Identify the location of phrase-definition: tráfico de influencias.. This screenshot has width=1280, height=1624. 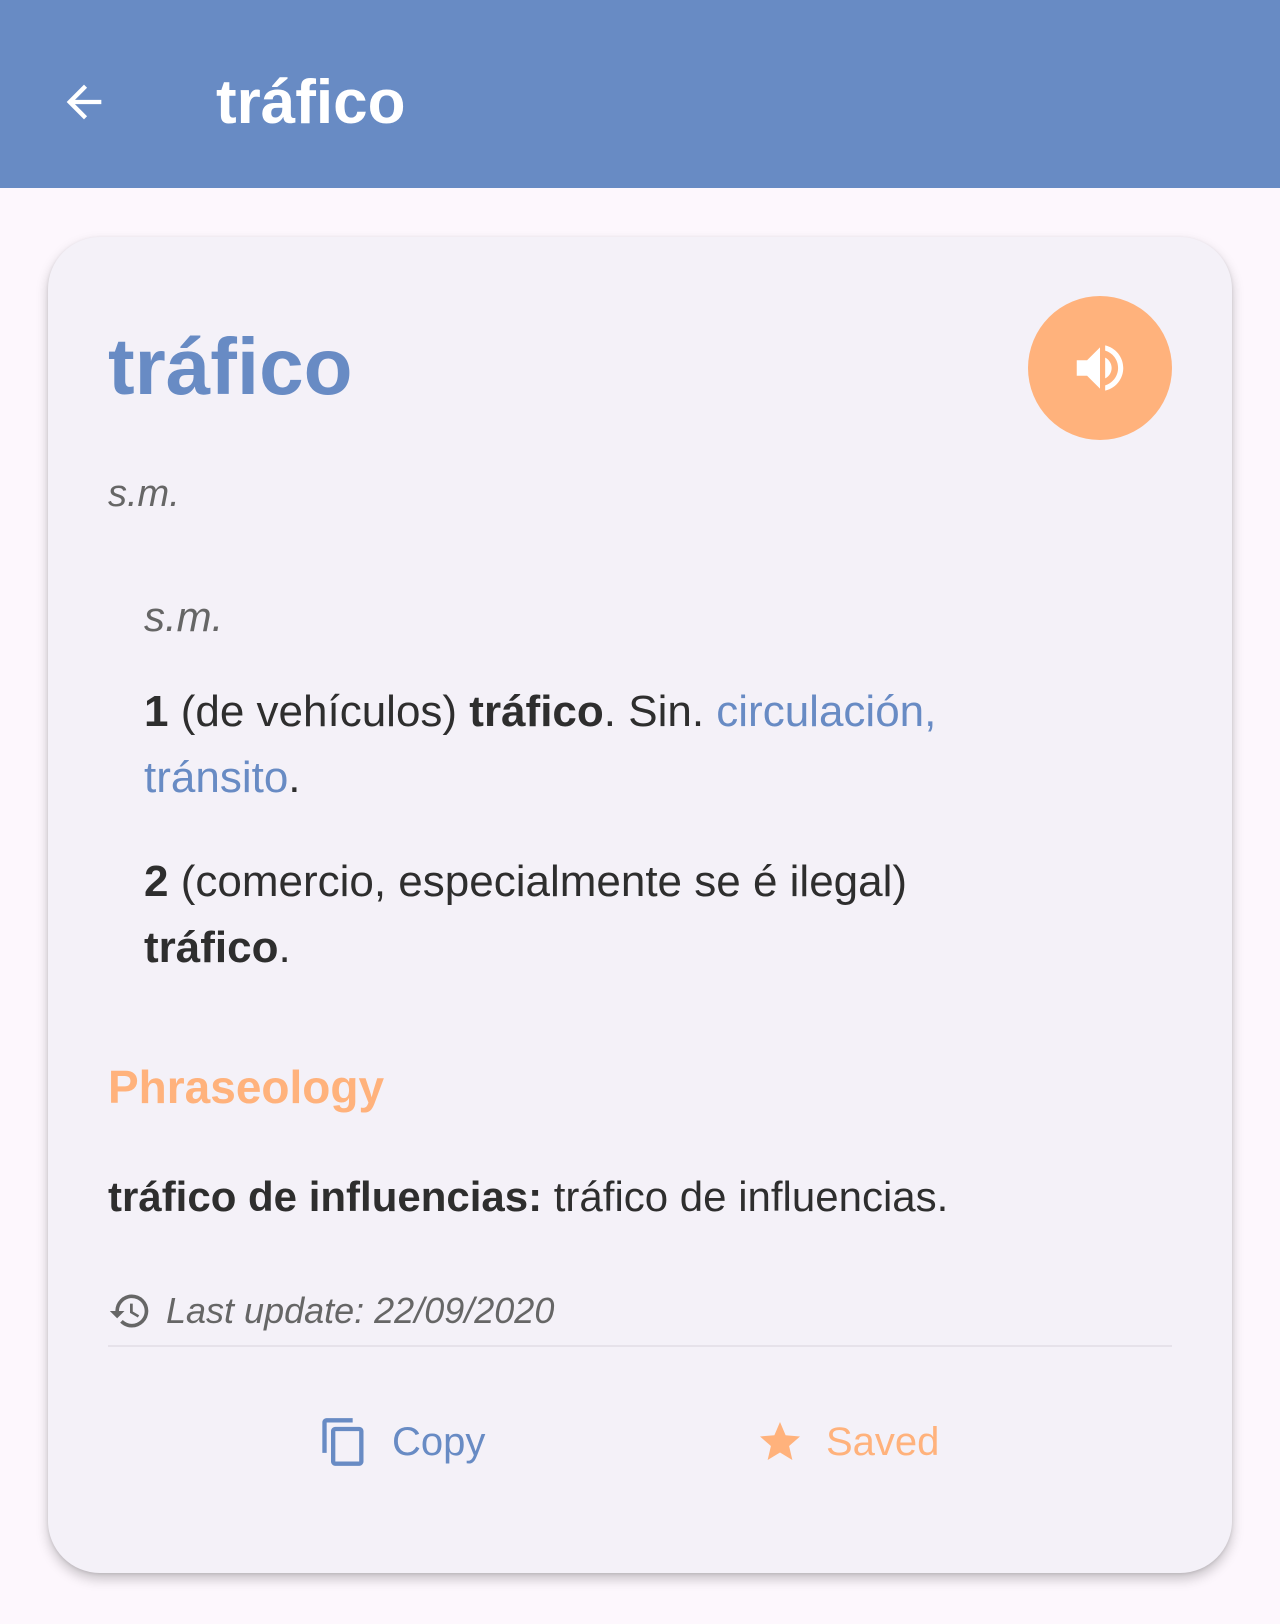
(745, 1196).